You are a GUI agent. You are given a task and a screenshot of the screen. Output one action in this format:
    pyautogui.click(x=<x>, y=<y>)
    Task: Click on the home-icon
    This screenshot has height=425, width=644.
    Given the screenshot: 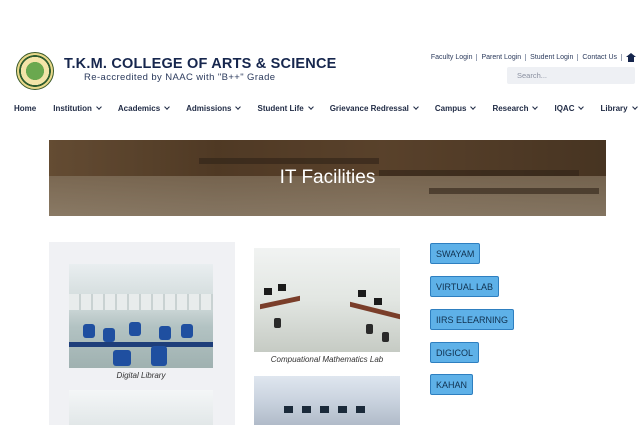 What is the action you would take?
    pyautogui.click(x=631, y=57)
    